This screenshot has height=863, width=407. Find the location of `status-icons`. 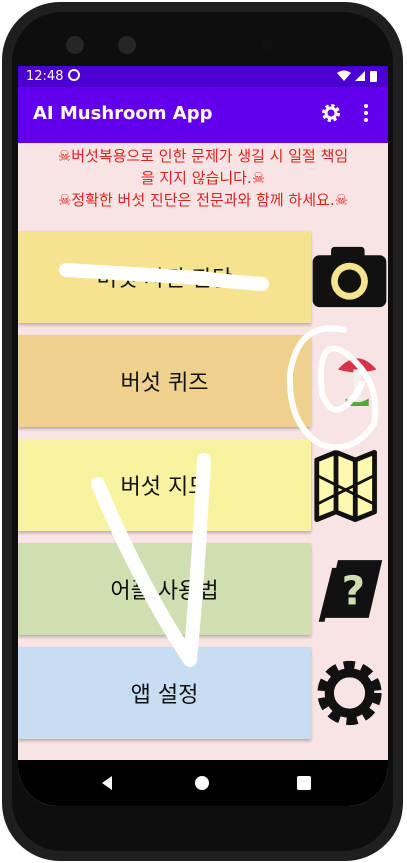

status-icons is located at coordinates (358, 78).